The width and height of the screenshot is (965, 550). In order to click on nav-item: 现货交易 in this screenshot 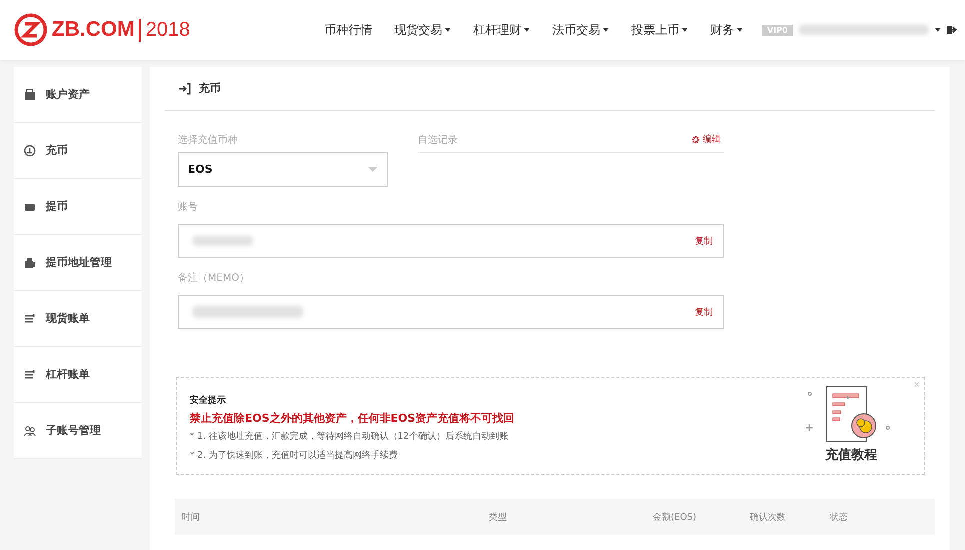, I will do `click(422, 30)`.